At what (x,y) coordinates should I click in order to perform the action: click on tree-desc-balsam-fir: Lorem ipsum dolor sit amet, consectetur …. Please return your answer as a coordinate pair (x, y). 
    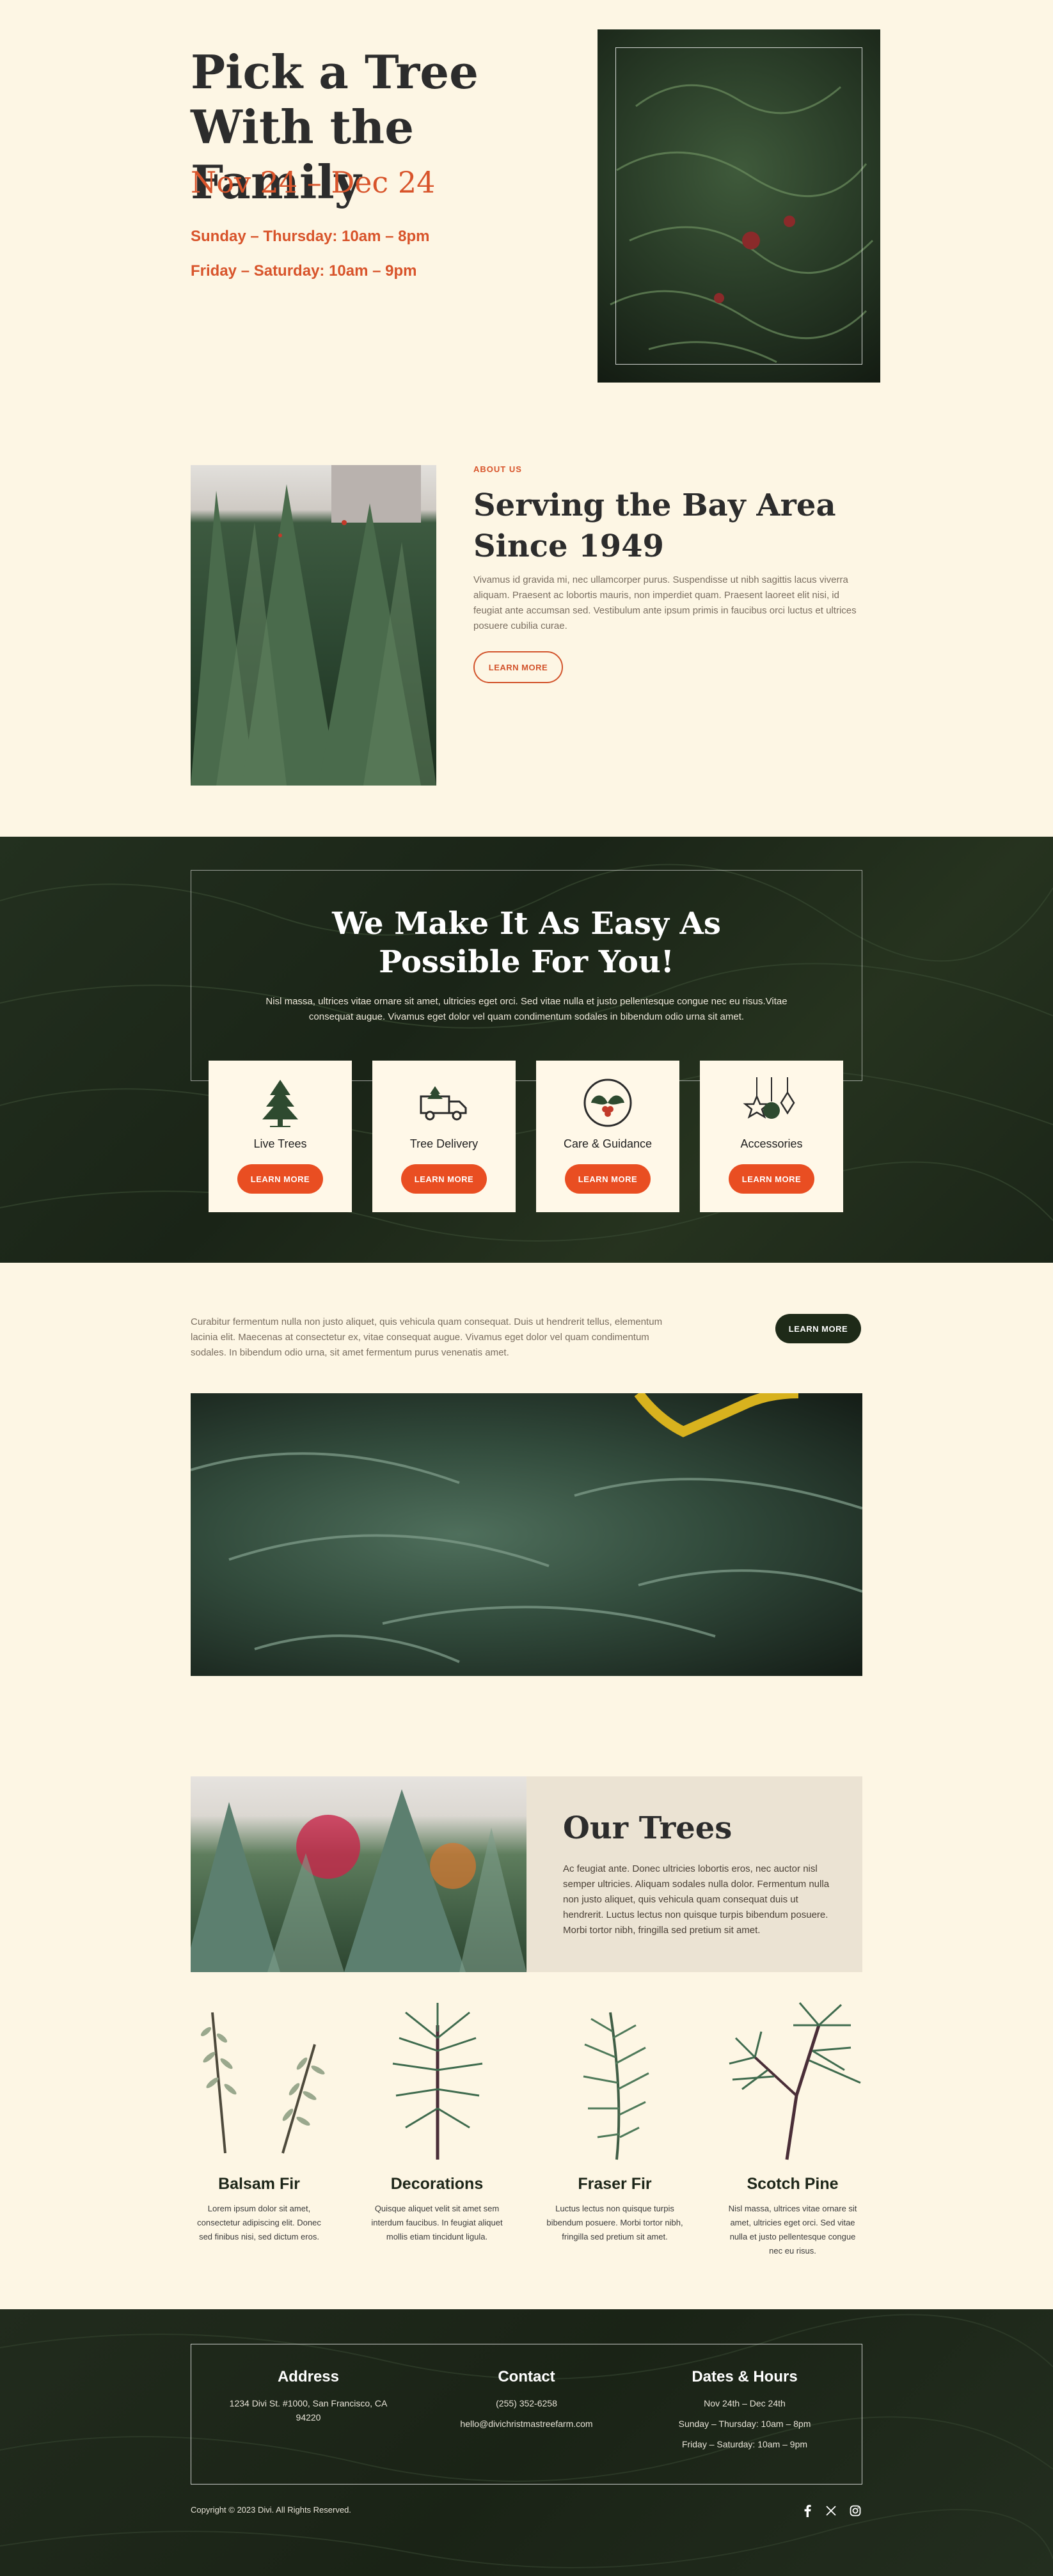
    Looking at the image, I should click on (259, 2222).